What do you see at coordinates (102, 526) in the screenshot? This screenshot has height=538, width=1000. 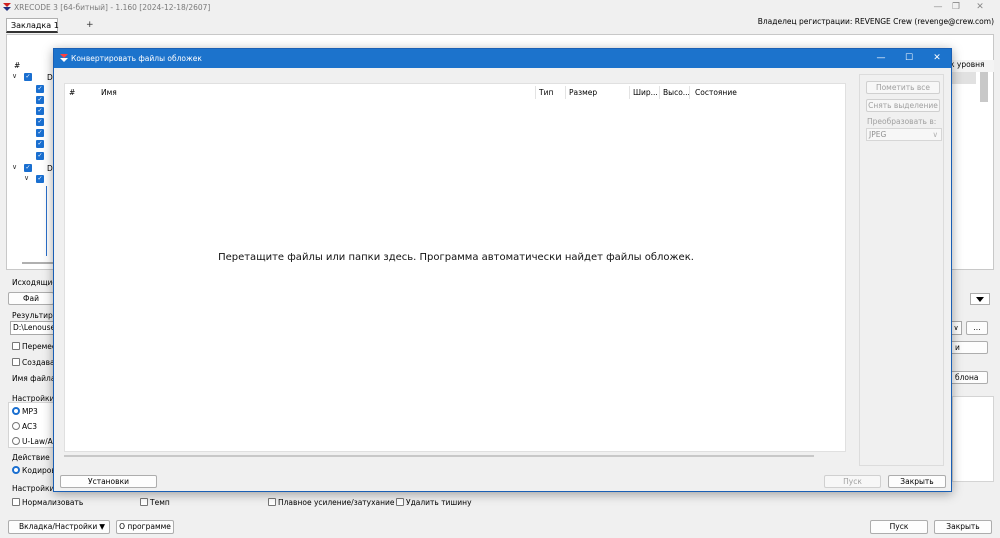 I see `dropdown-arrow-icon: ▼` at bounding box center [102, 526].